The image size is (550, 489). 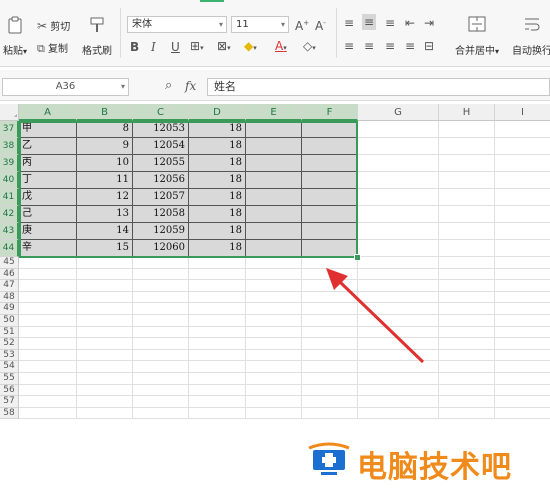 What do you see at coordinates (177, 24) in the screenshot?
I see `font-name-select: 宋体 ▾` at bounding box center [177, 24].